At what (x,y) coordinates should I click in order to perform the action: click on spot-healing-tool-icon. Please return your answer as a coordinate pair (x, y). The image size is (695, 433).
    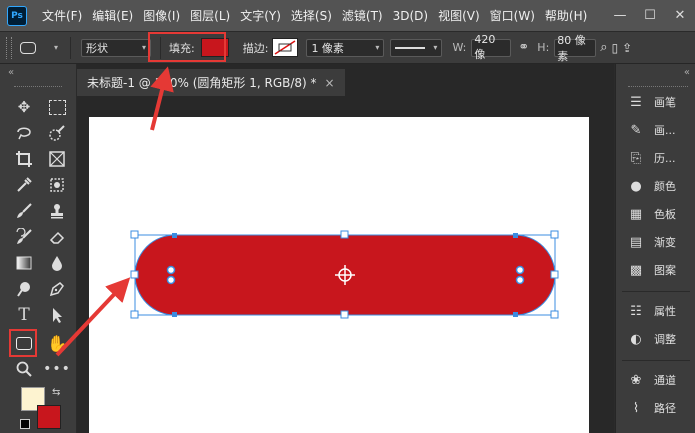
    Looking at the image, I should click on (57, 185).